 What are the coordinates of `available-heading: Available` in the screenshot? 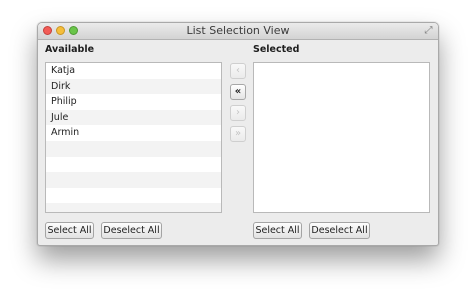 It's located at (70, 49).